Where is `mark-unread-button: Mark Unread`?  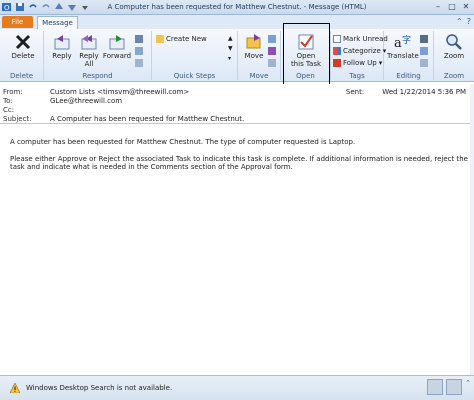 mark-unread-button: Mark Unread is located at coordinates (360, 39).